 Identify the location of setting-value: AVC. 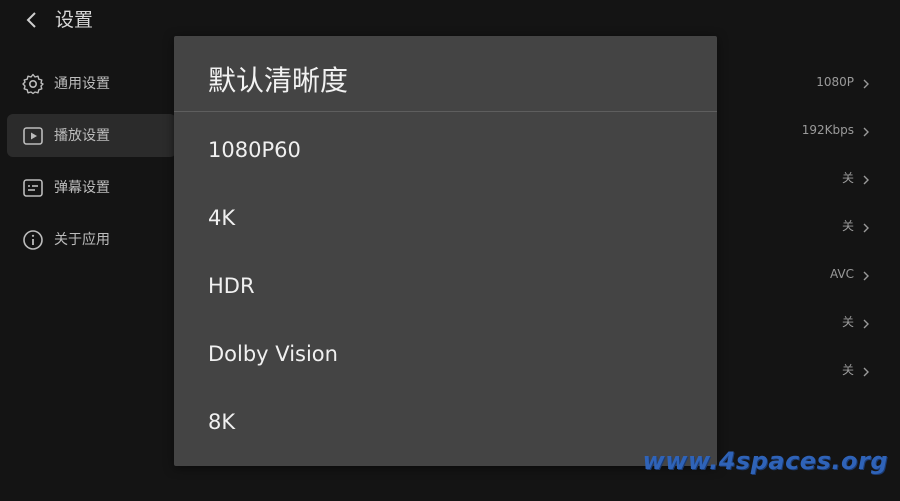
(841, 274).